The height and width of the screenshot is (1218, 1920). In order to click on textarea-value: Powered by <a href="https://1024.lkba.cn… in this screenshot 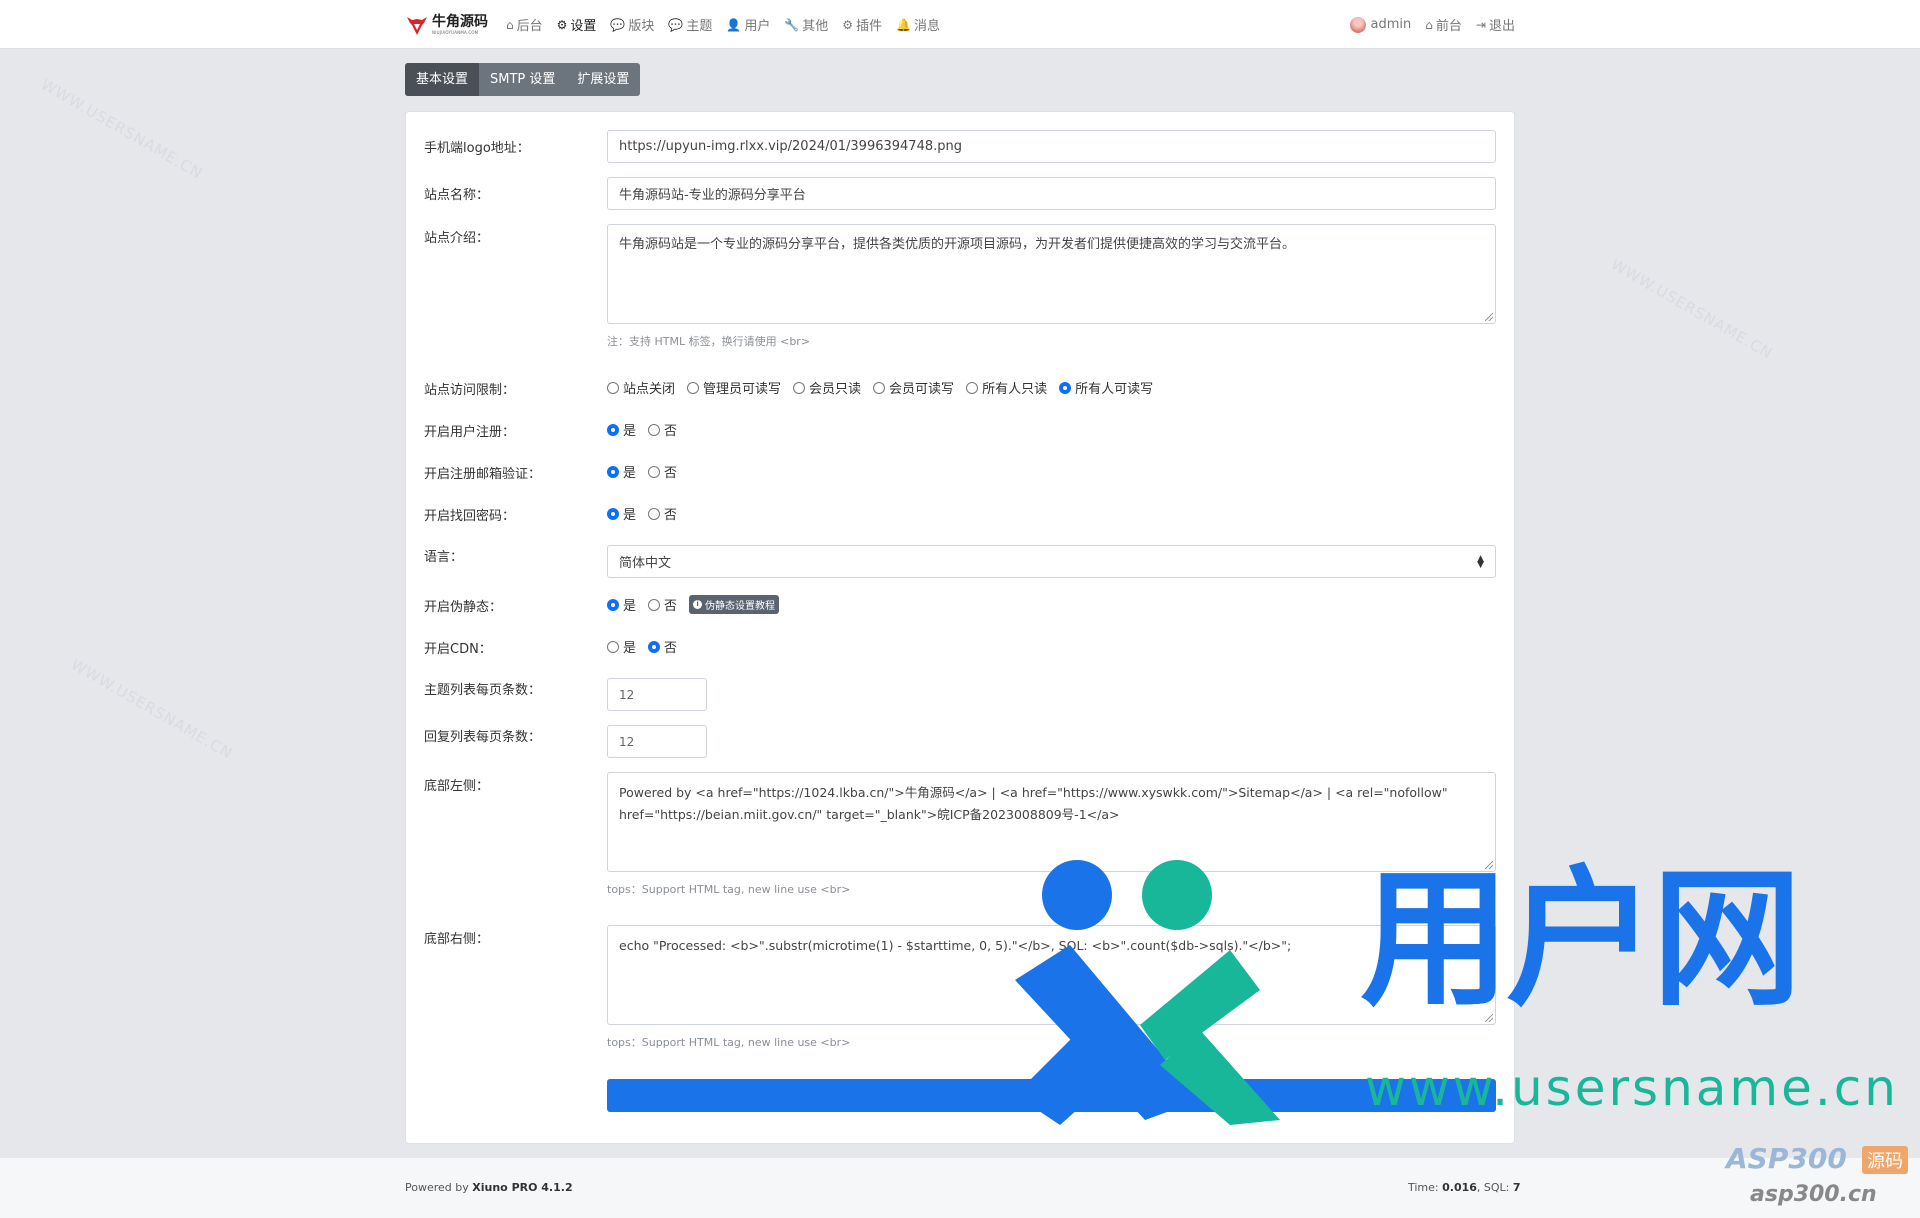, I will do `click(1033, 803)`.